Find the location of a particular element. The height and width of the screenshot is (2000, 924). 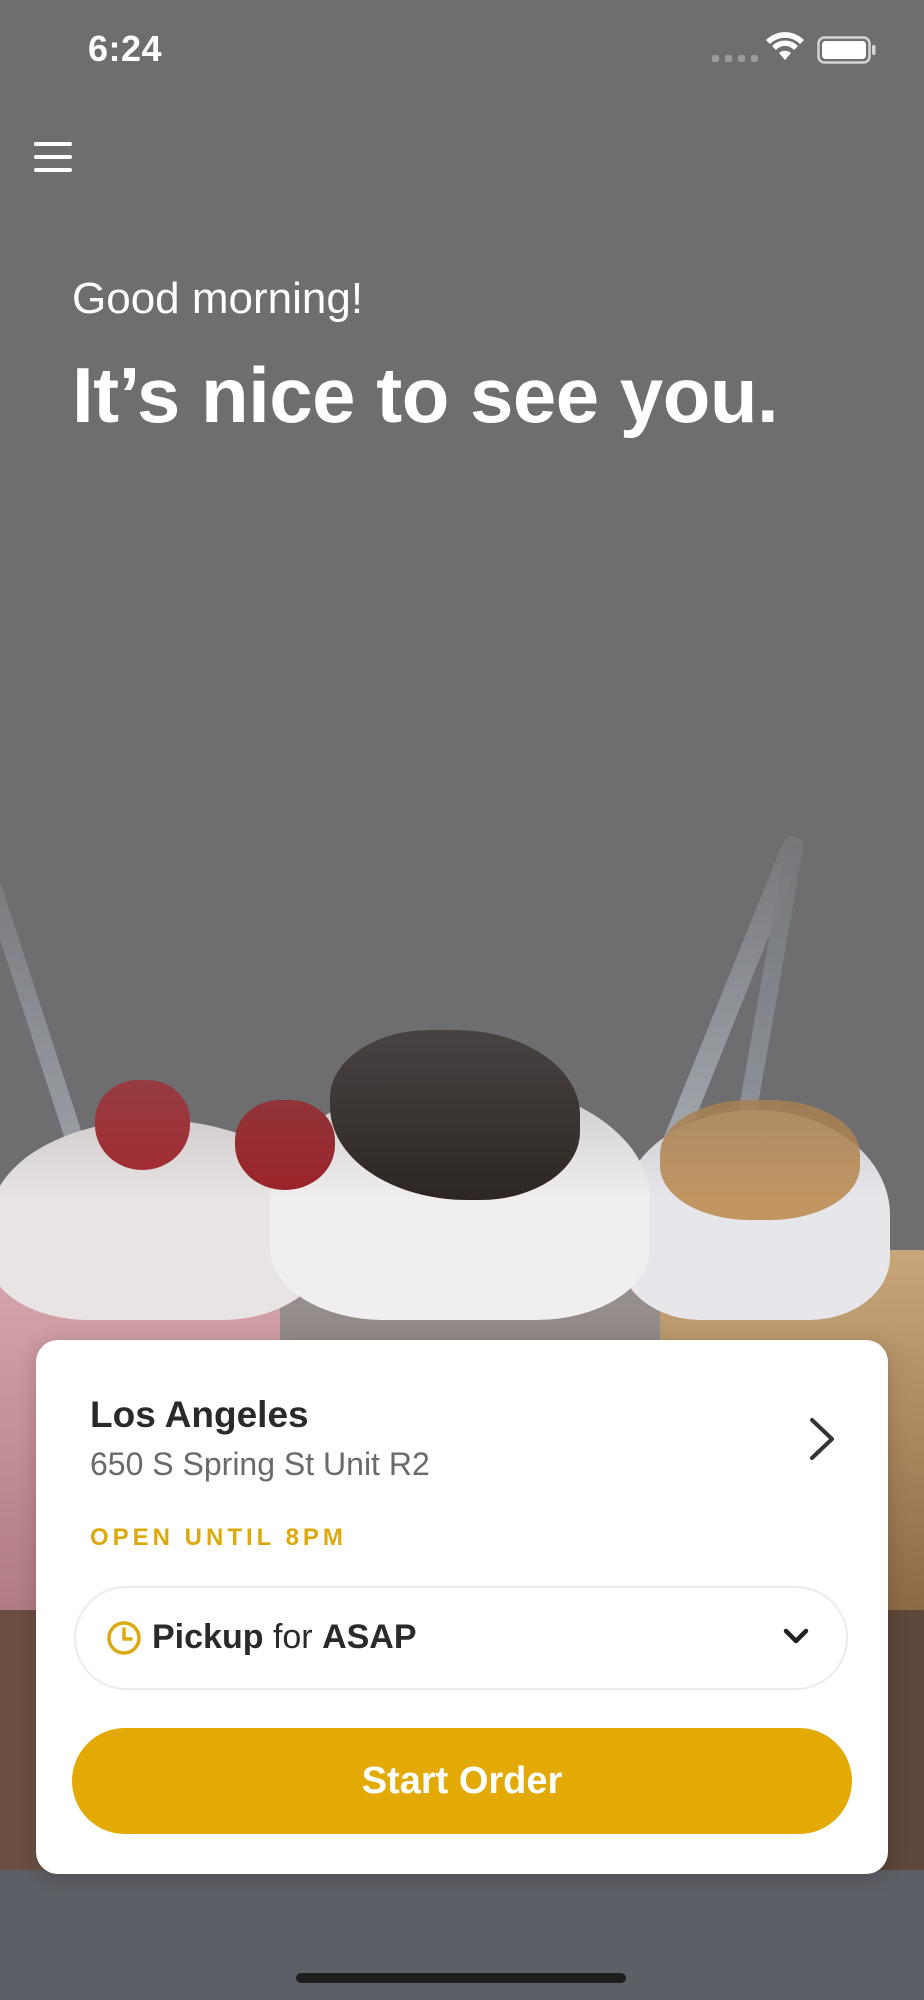

wifi-icon is located at coordinates (785, 46).